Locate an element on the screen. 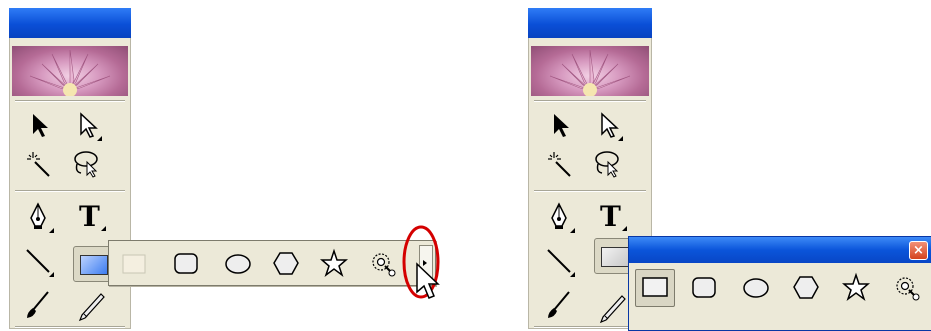  torn-off-shape-tools-window: × is located at coordinates (779, 283).